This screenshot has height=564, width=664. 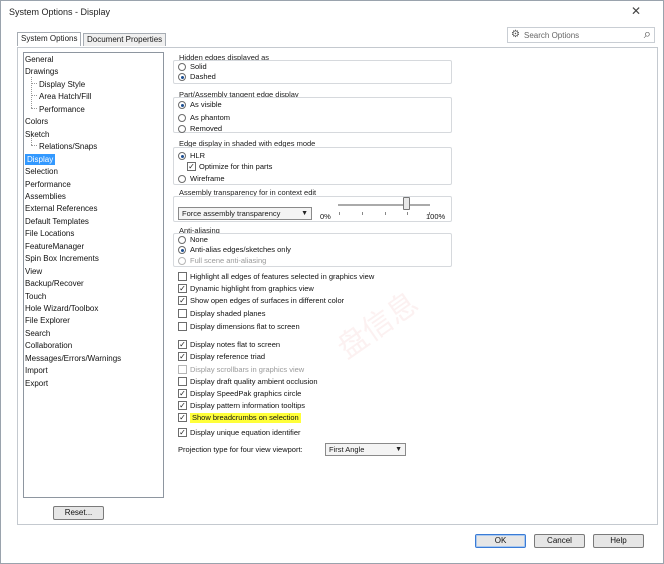 I want to click on radio-label: As phantom, so click(x=210, y=117).